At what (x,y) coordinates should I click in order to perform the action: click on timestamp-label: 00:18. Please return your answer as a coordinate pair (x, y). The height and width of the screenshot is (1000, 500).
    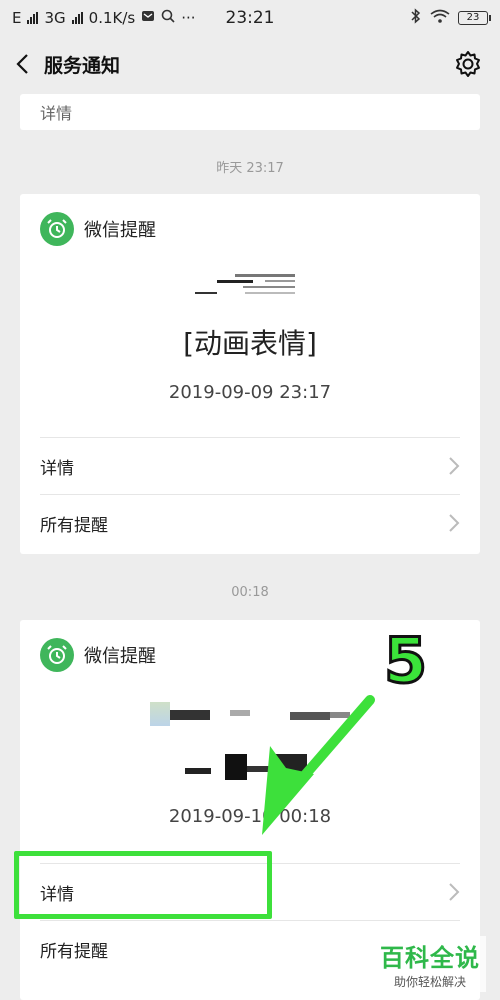
    Looking at the image, I should click on (250, 592).